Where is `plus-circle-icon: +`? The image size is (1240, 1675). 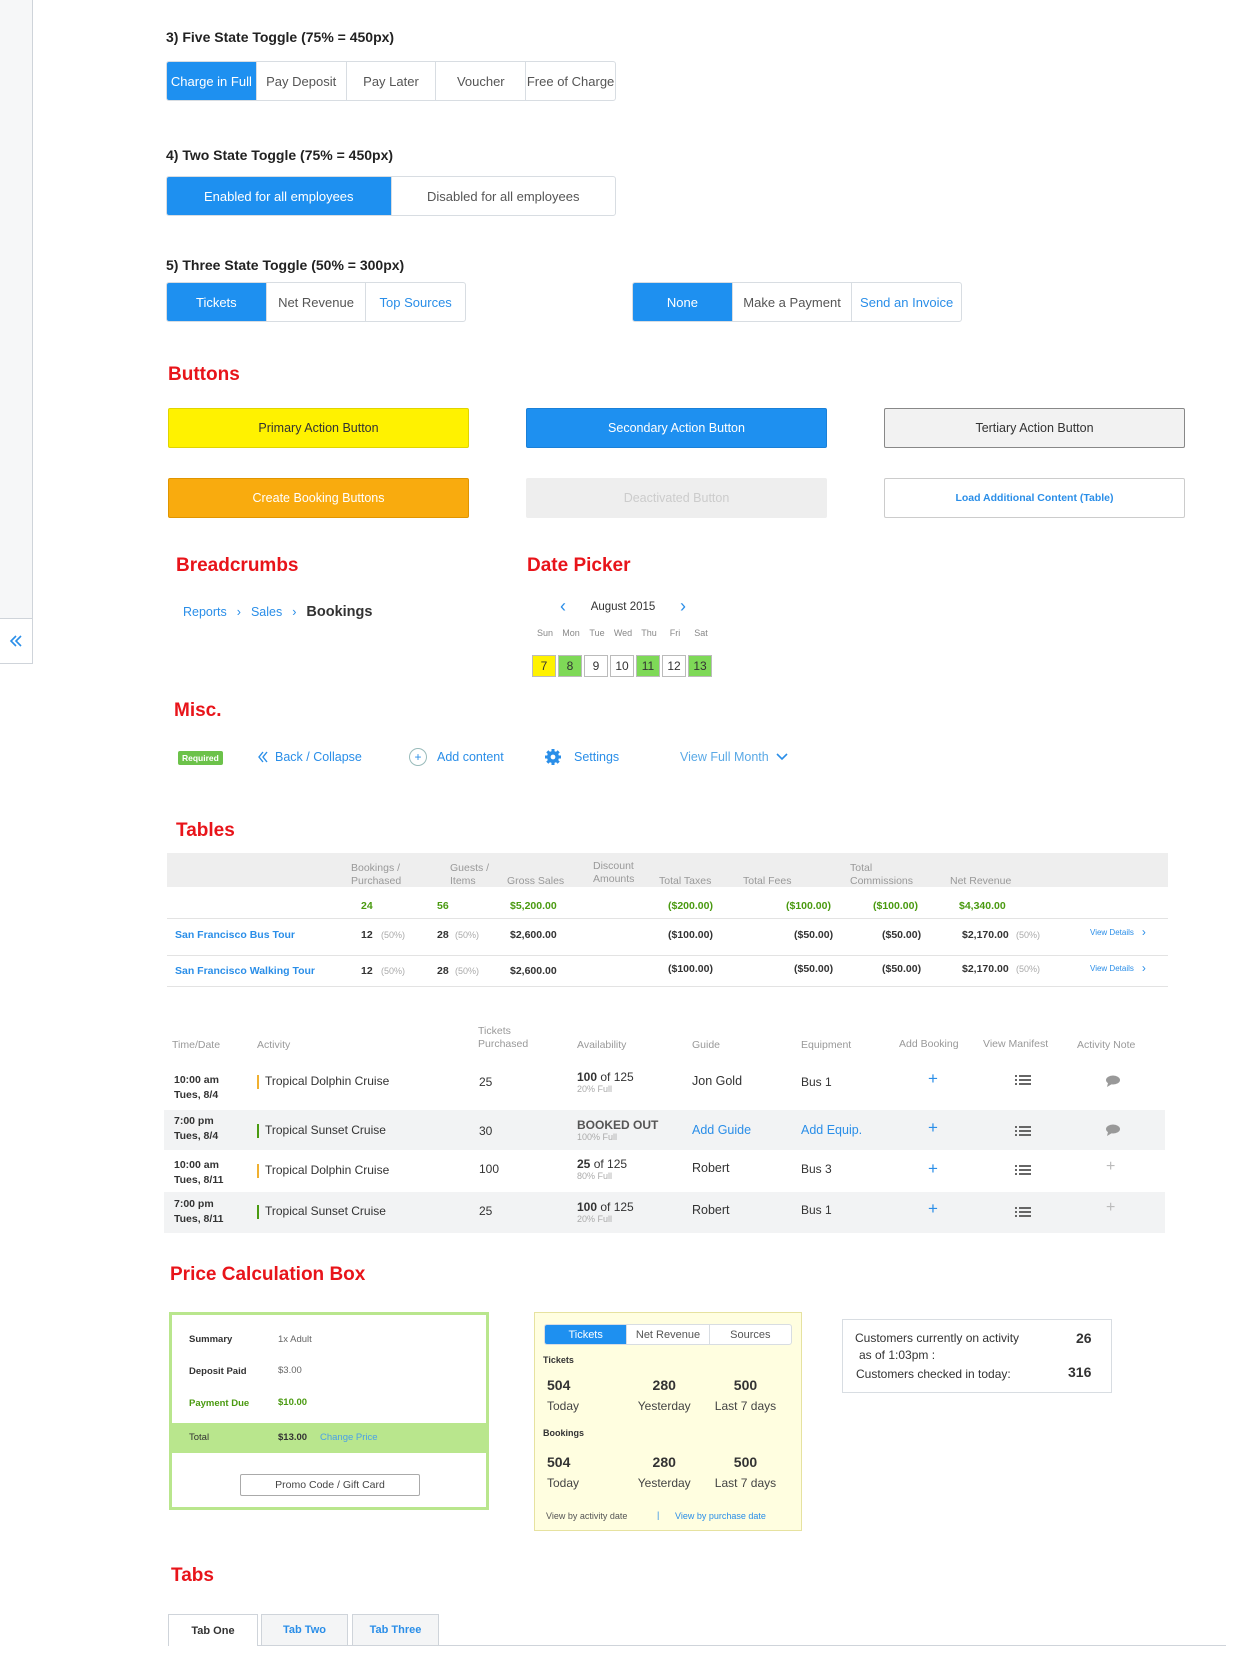
plus-circle-icon: + is located at coordinates (418, 757).